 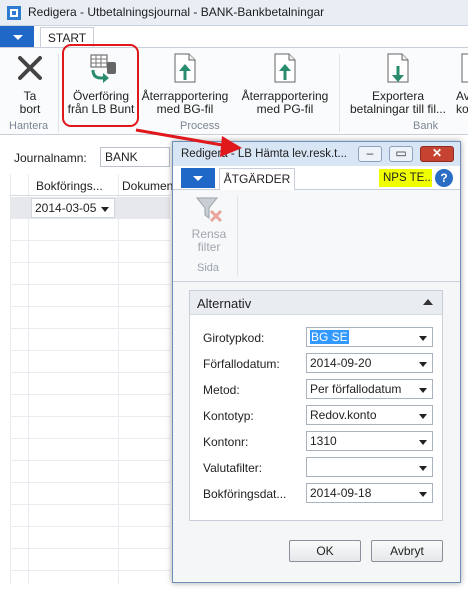 What do you see at coordinates (224, 303) in the screenshot?
I see `options-panel-title: Alternativ` at bounding box center [224, 303].